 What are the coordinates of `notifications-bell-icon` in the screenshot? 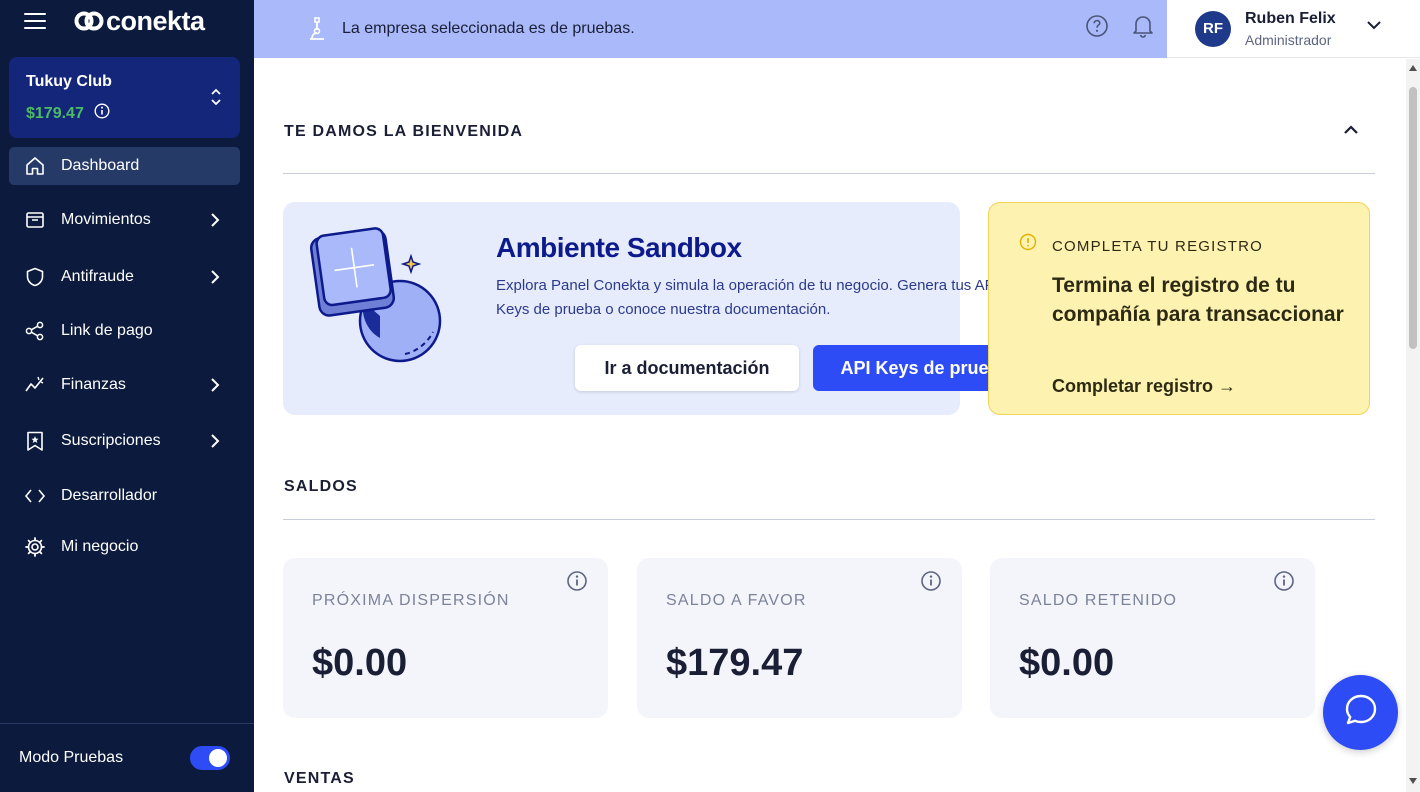 It's located at (1143, 28).